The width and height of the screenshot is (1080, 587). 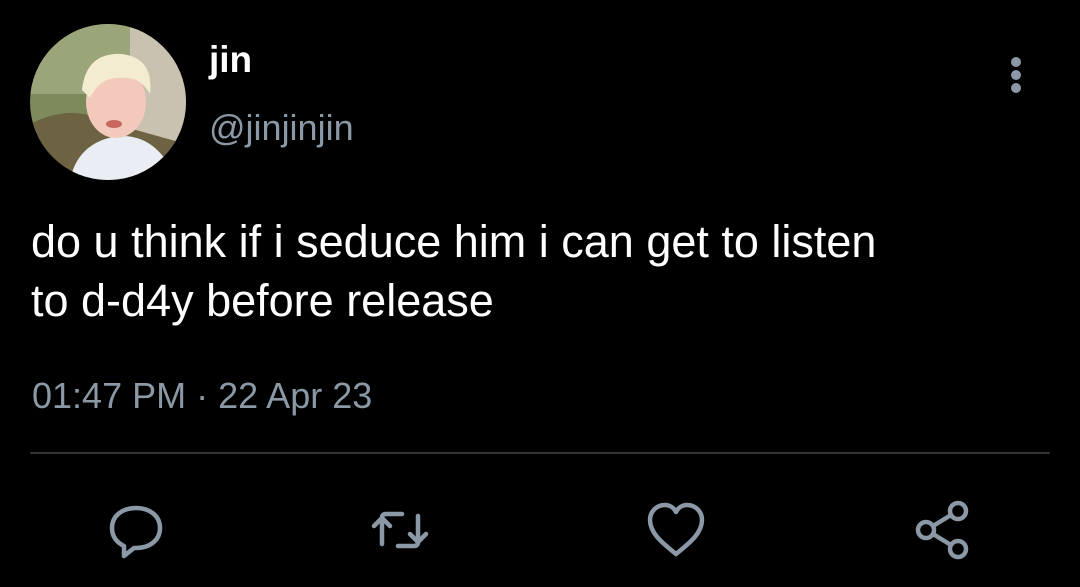 I want to click on share-button, so click(x=944, y=530).